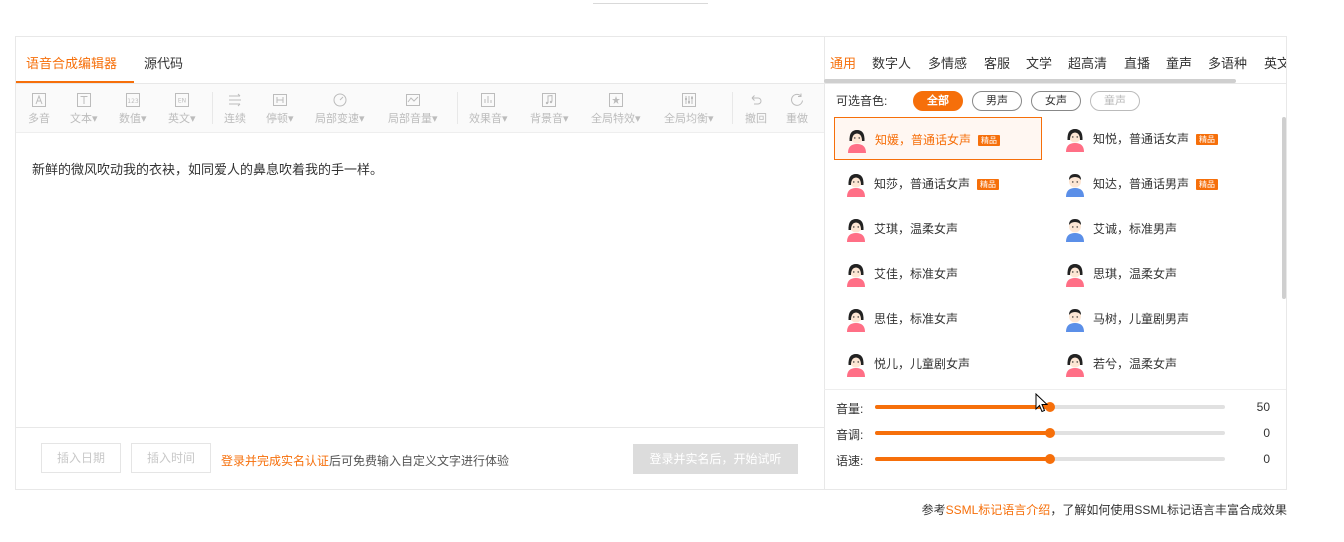  Describe the element at coordinates (916, 228) in the screenshot. I see `voice-name: 艾琪，温柔女声` at that location.